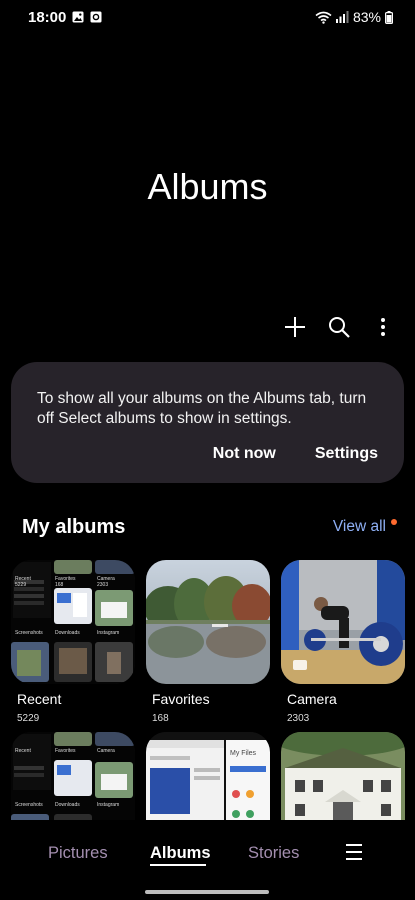  Describe the element at coordinates (389, 17) in the screenshot. I see `battery-icon` at that location.